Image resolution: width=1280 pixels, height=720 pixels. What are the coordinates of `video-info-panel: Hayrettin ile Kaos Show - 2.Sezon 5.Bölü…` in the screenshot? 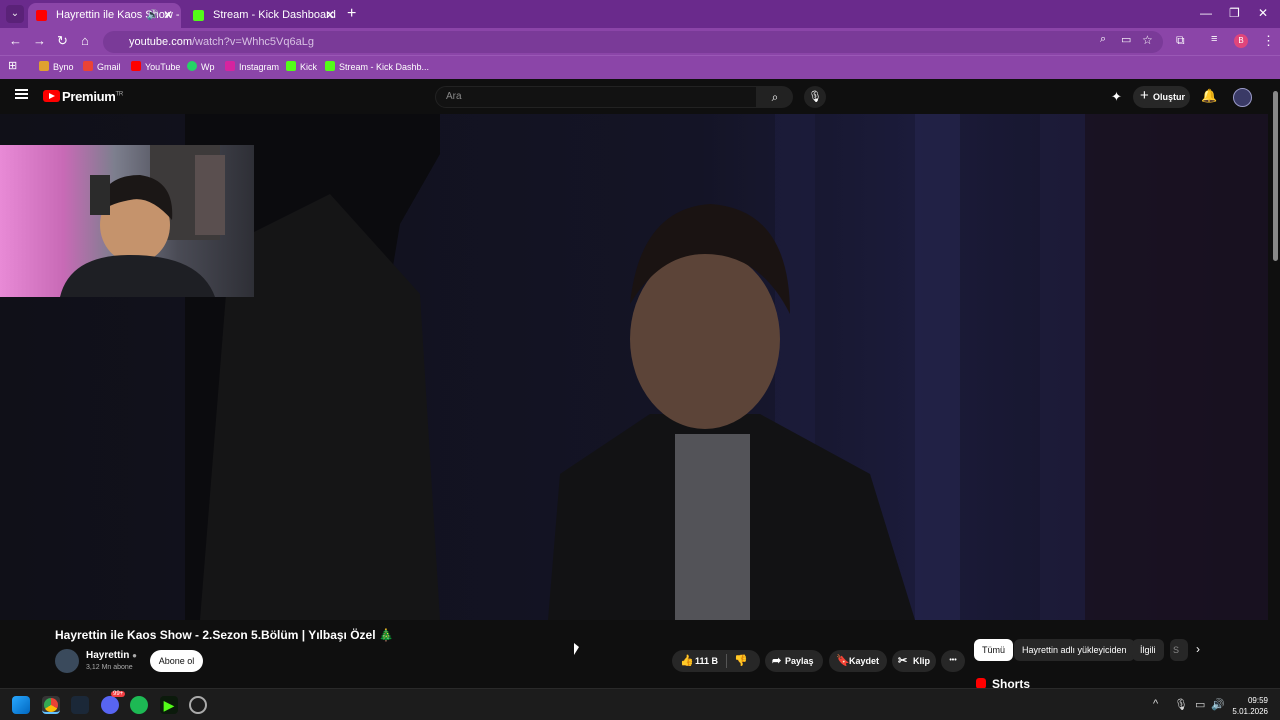 It's located at (634, 655).